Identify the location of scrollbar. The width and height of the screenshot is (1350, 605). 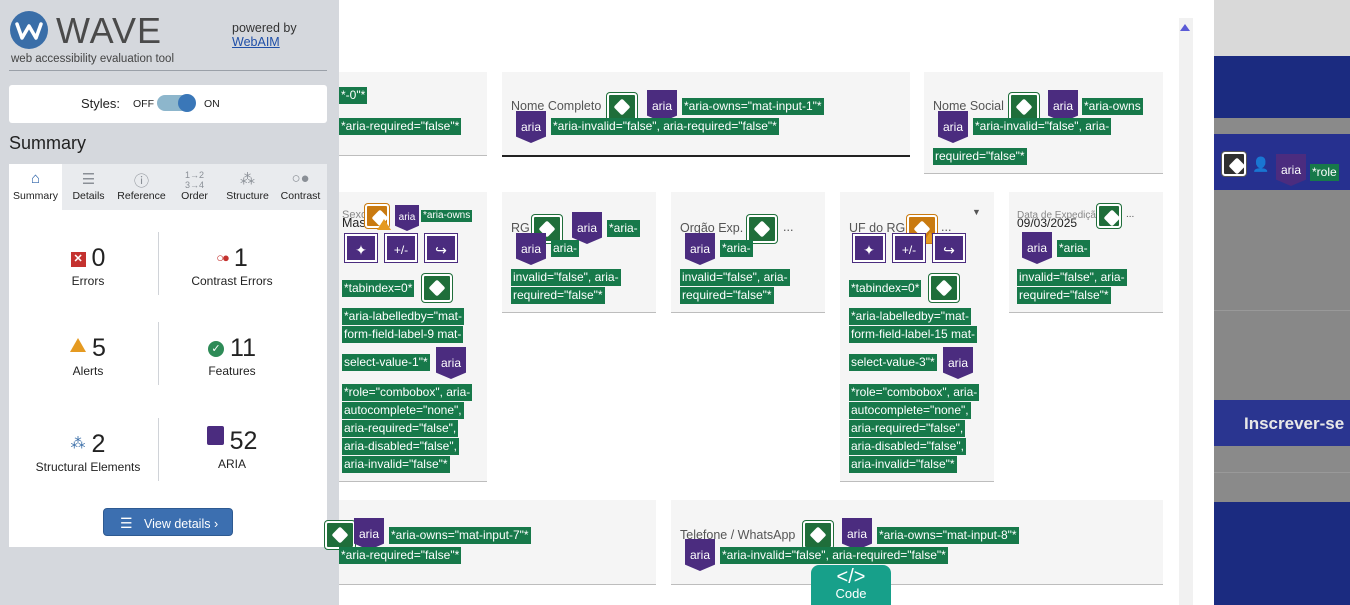
(1186, 311).